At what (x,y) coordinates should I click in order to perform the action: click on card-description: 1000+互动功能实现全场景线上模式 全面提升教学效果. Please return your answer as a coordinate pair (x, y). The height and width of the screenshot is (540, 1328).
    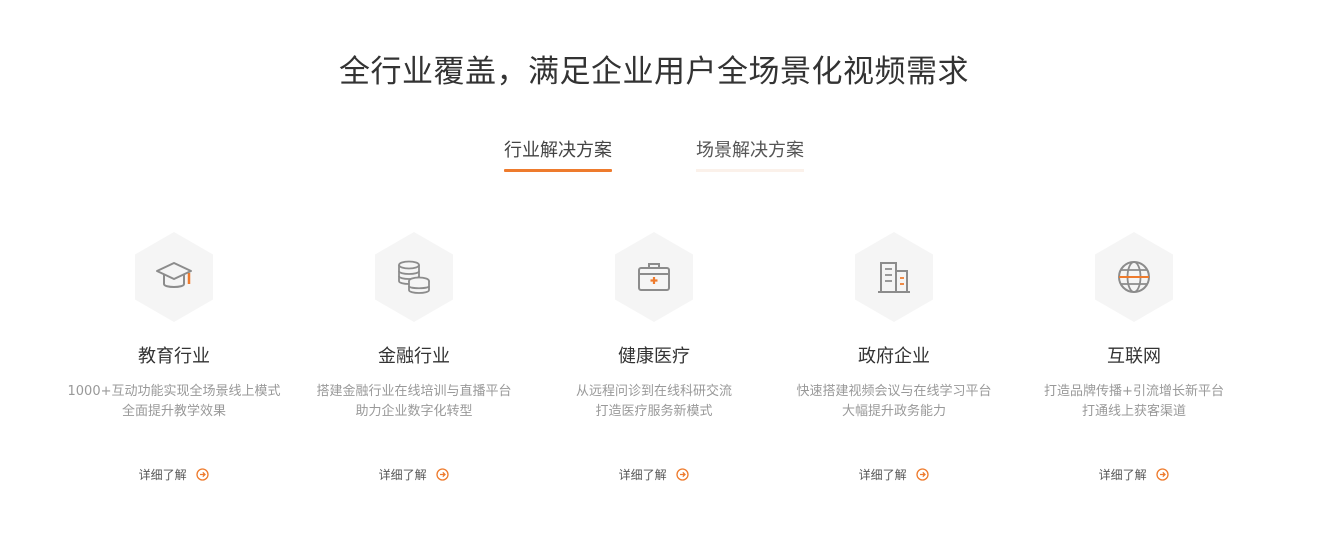
    Looking at the image, I should click on (174, 402).